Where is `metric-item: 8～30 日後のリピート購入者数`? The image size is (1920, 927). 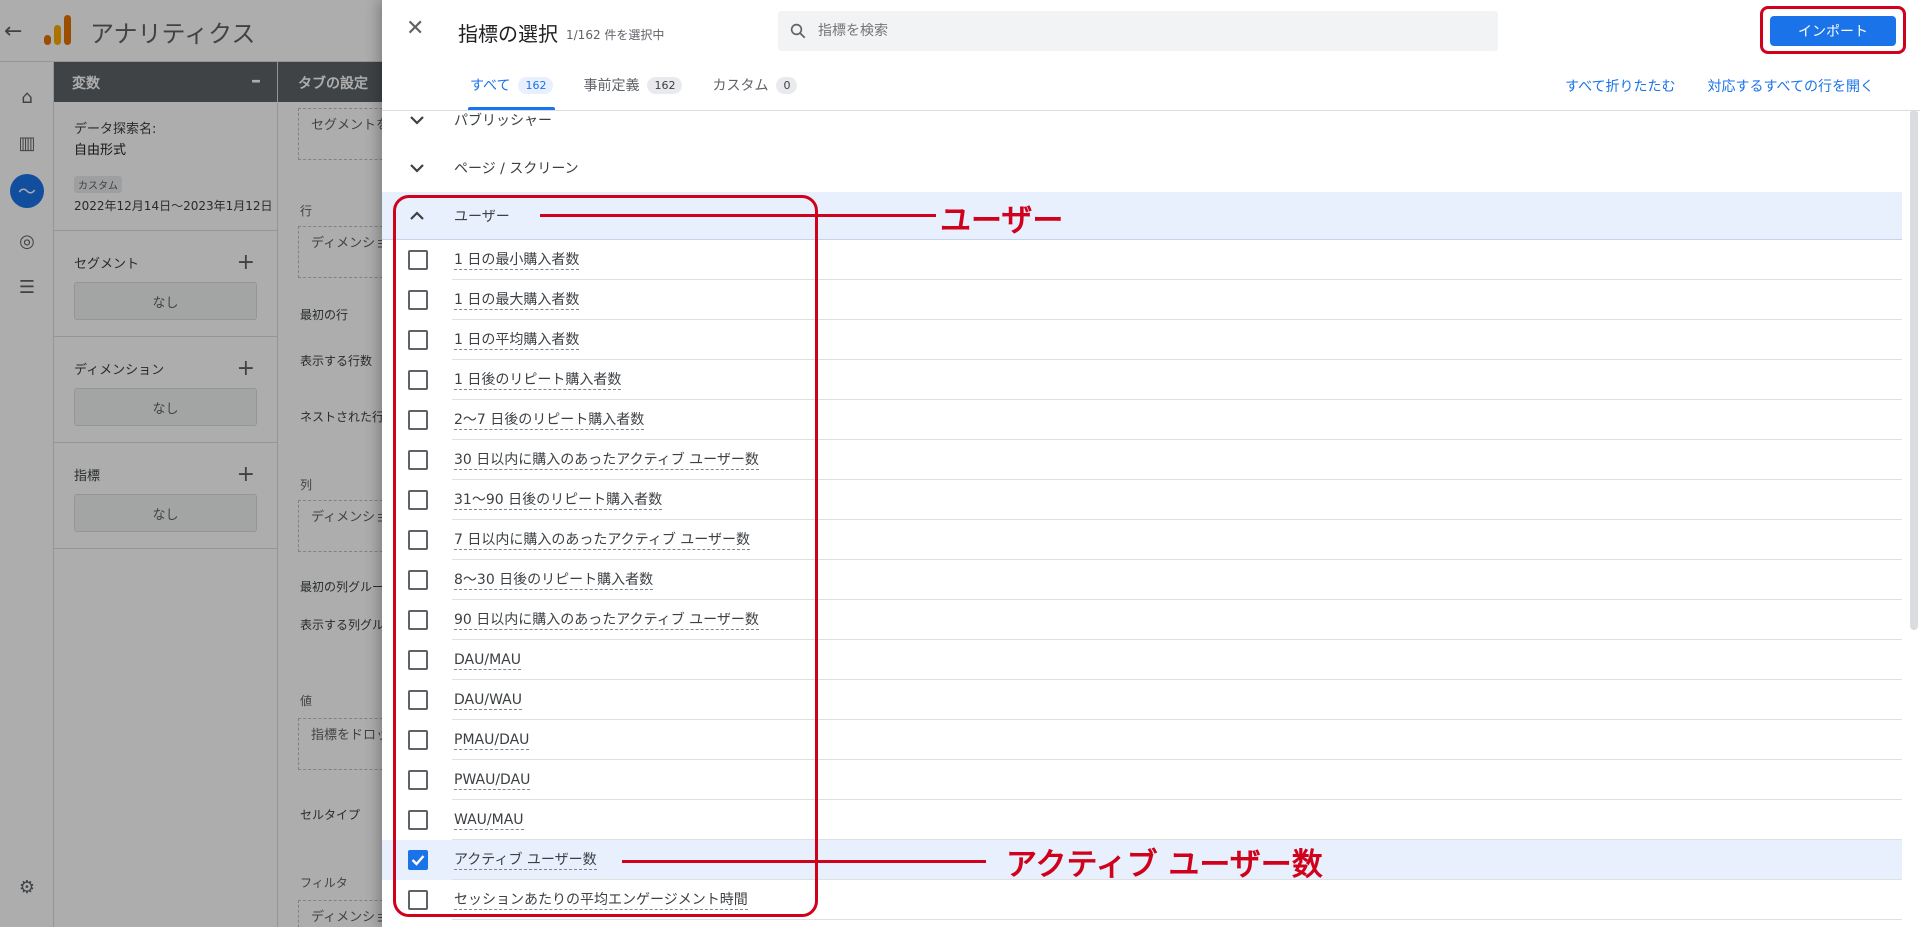
metric-item: 8～30 日後のリピート購入者数 is located at coordinates (1142, 580).